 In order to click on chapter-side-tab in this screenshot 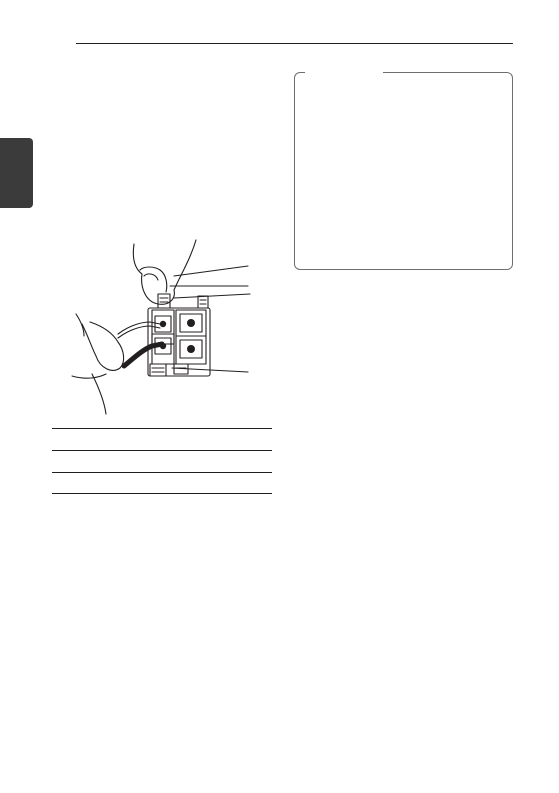, I will do `click(16, 173)`.